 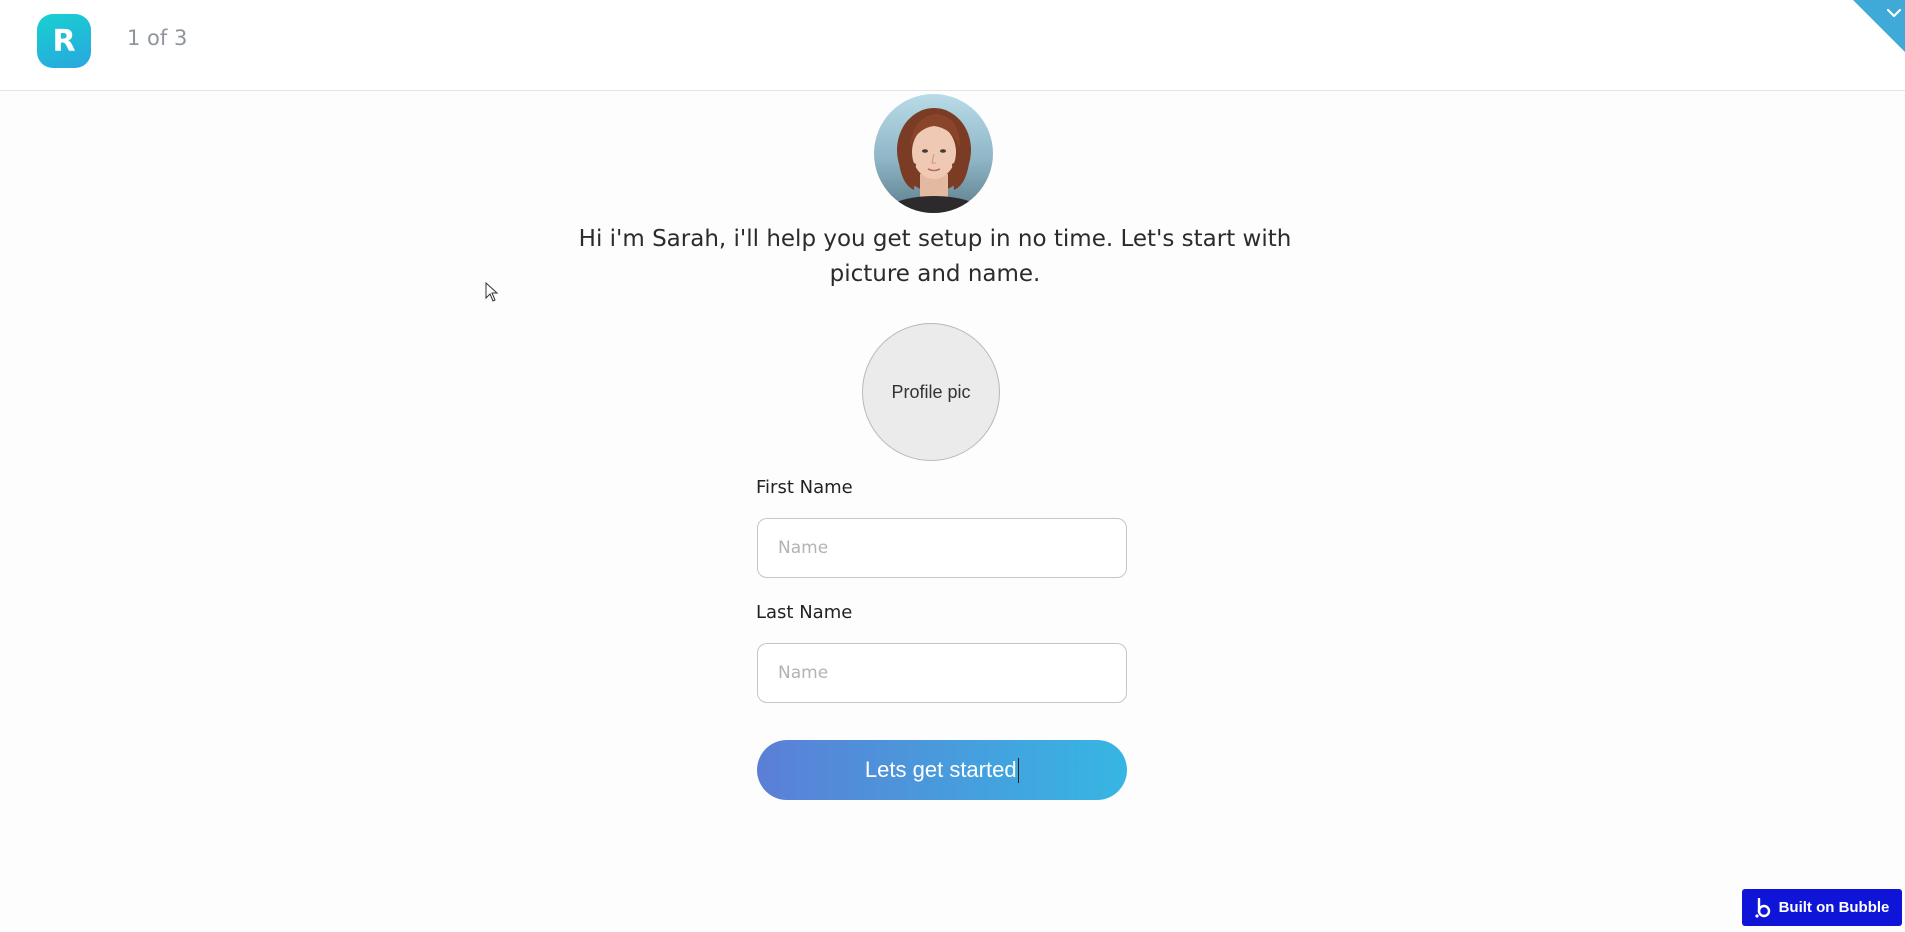 I want to click on mouse-pointer-icon, so click(x=492, y=292).